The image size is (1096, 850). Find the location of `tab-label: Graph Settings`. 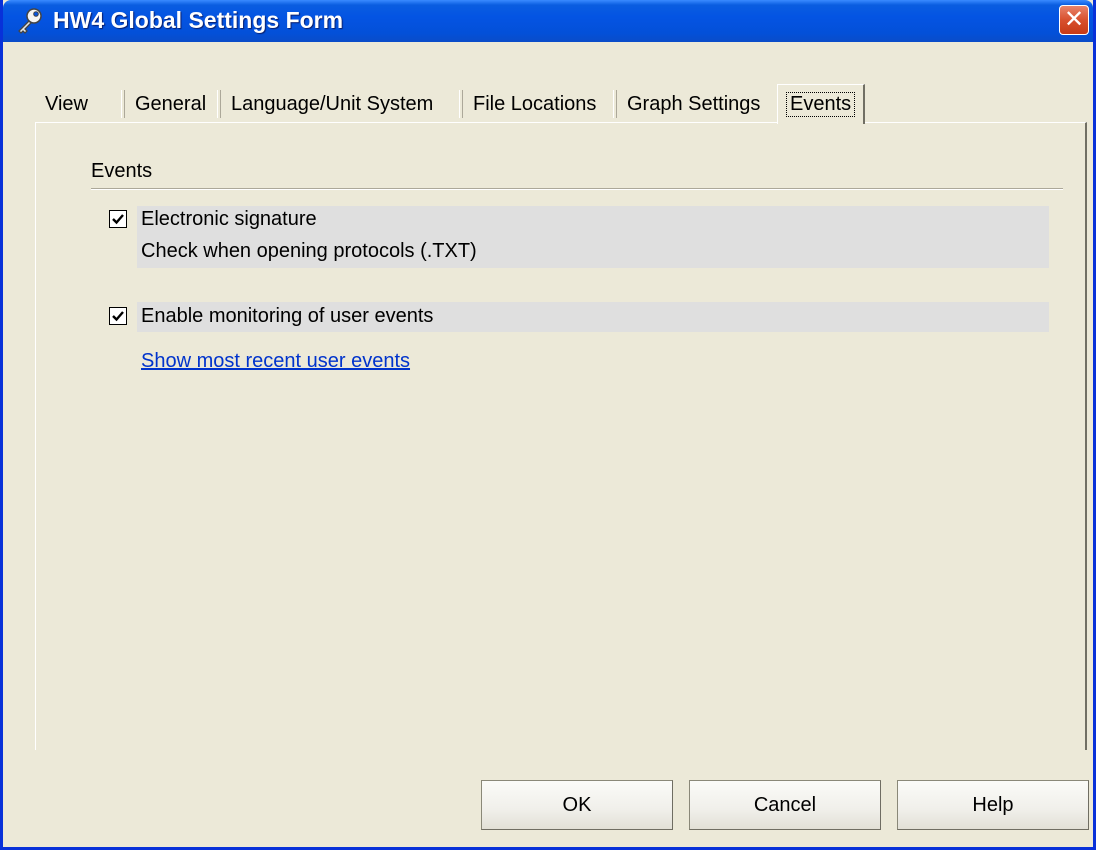

tab-label: Graph Settings is located at coordinates (694, 103).